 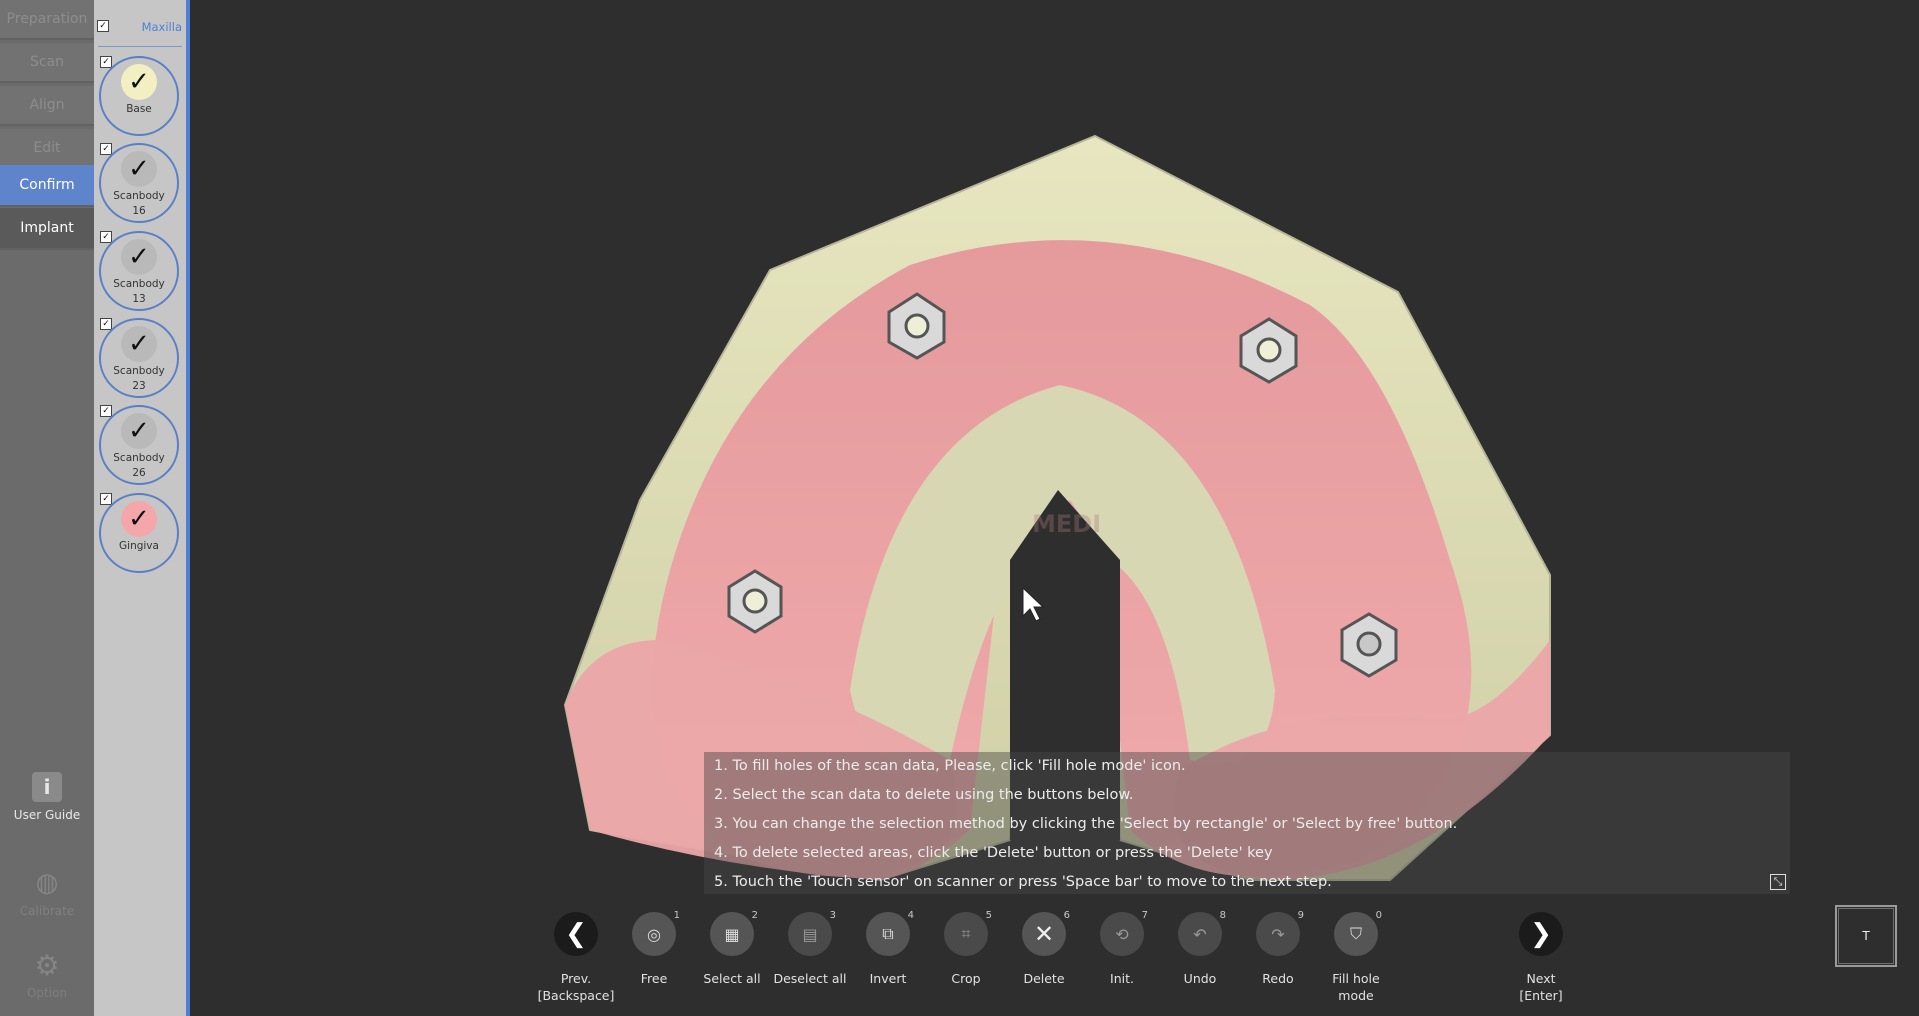 What do you see at coordinates (1778, 882) in the screenshot?
I see `collapse-panel-icon: ⤡` at bounding box center [1778, 882].